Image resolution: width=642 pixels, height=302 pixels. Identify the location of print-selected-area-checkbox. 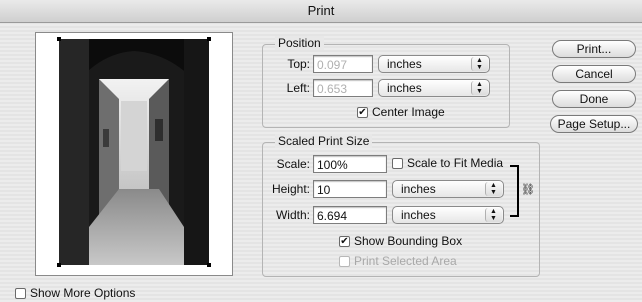
(344, 261).